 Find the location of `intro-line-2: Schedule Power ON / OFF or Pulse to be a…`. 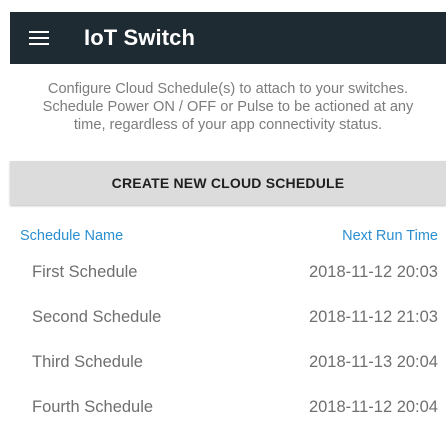

intro-line-2: Schedule Power ON / OFF or Pulse to be a… is located at coordinates (228, 107).